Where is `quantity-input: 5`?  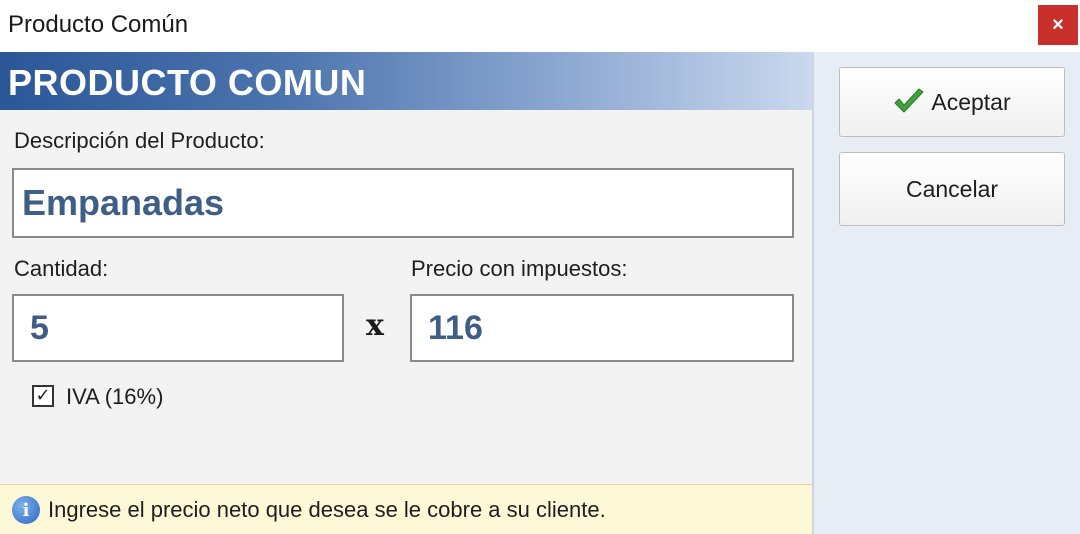 quantity-input: 5 is located at coordinates (178, 328).